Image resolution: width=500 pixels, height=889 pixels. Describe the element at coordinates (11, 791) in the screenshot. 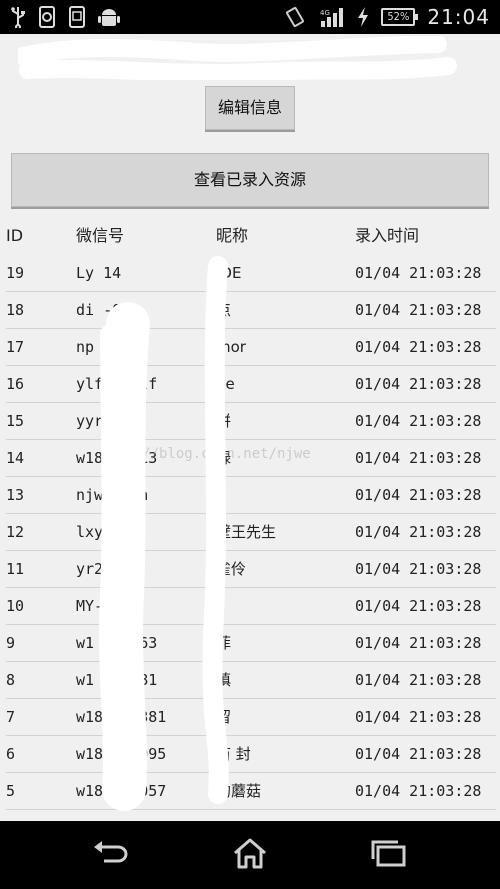

I see `row-id: 5` at that location.